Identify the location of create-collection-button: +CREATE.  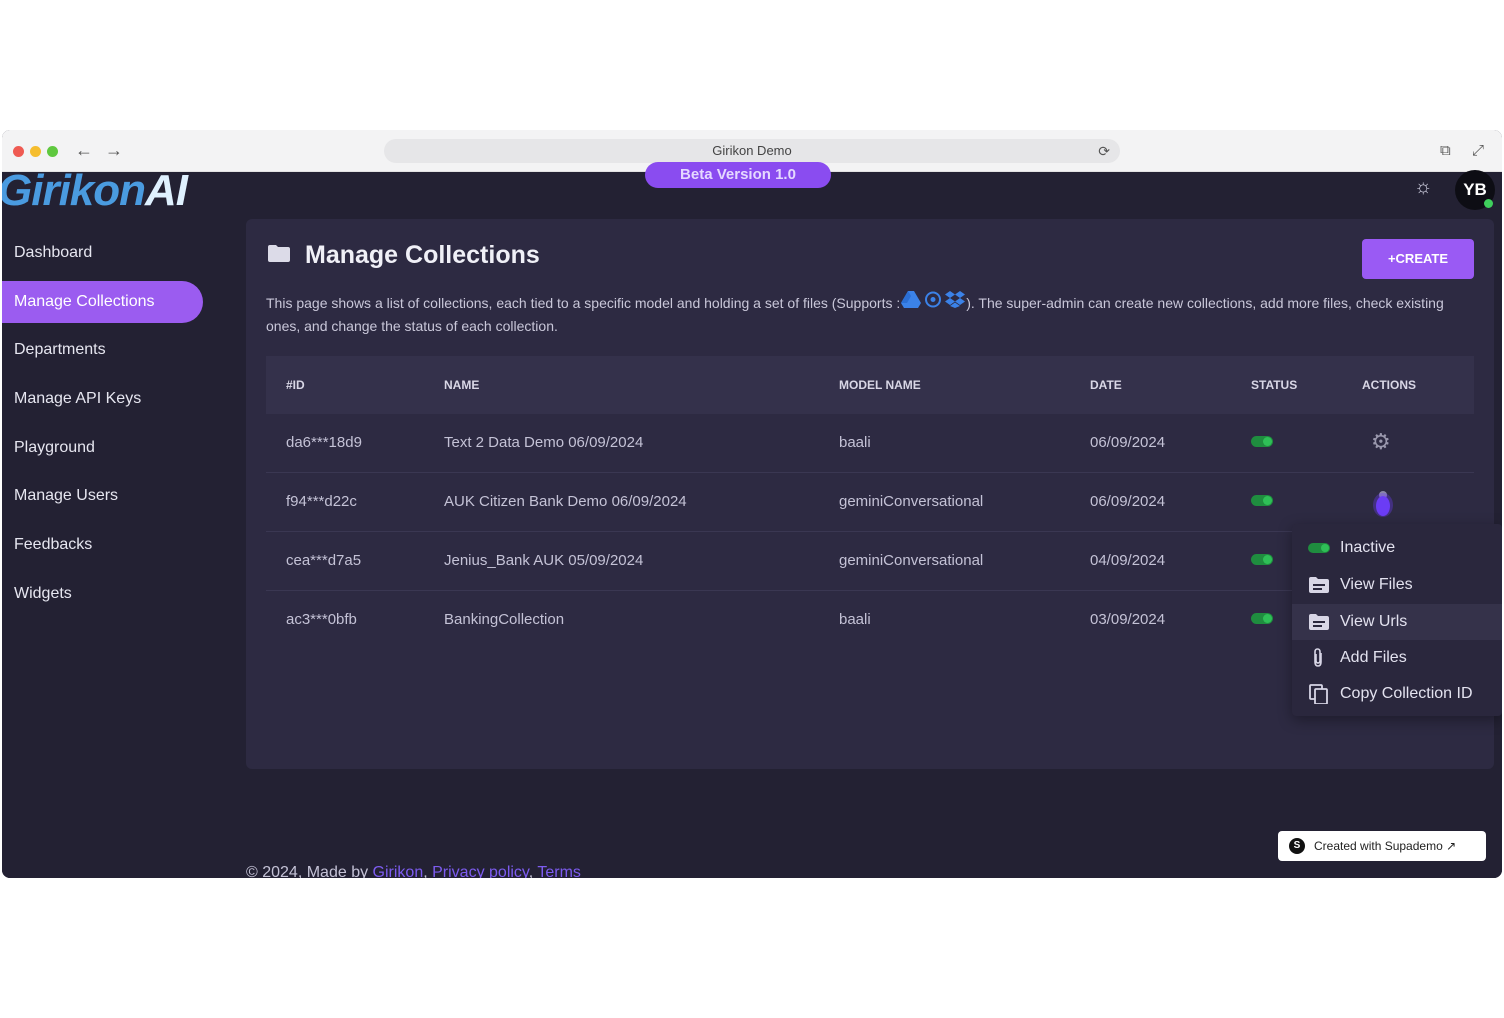
(1418, 259).